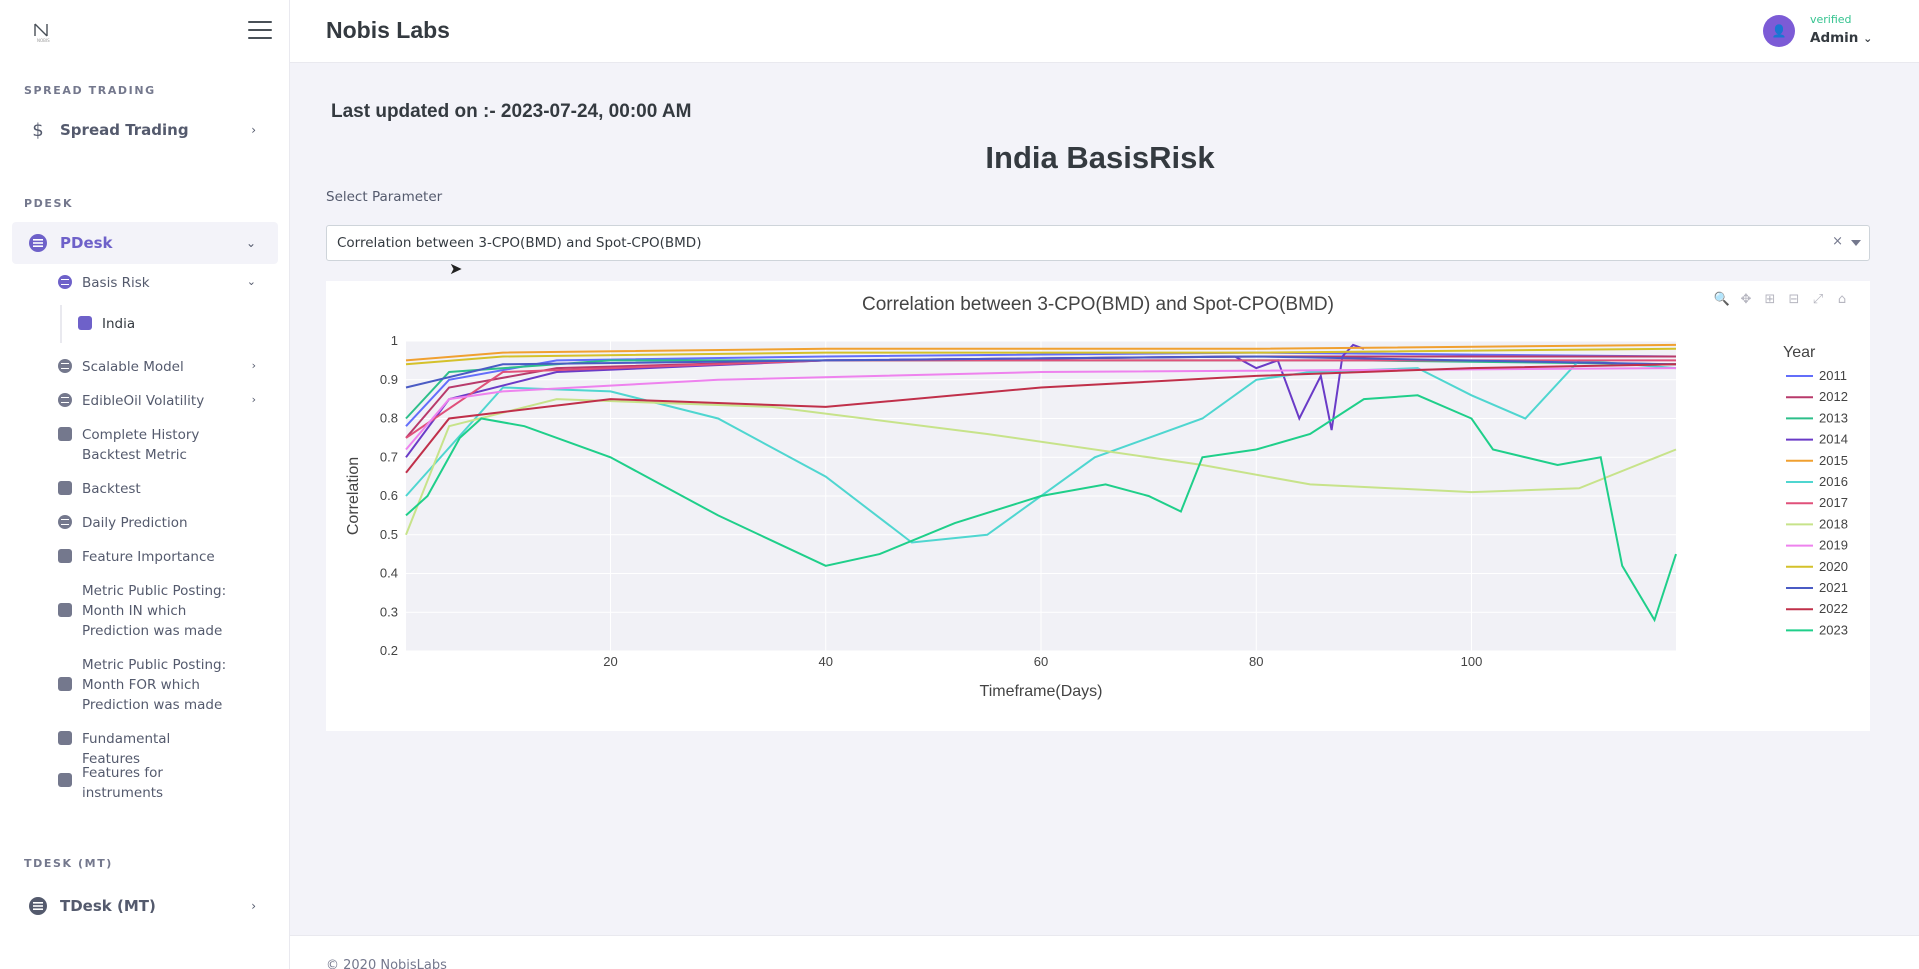 This screenshot has height=969, width=1919. Describe the element at coordinates (610, 661) in the screenshot. I see `x-tick-label: 20` at that location.